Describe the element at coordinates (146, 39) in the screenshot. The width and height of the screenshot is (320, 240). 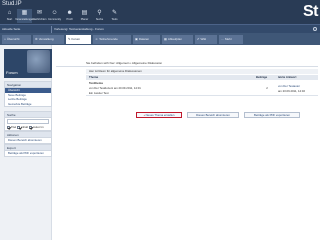
I see `tab-files: ▣Dateien` at that location.